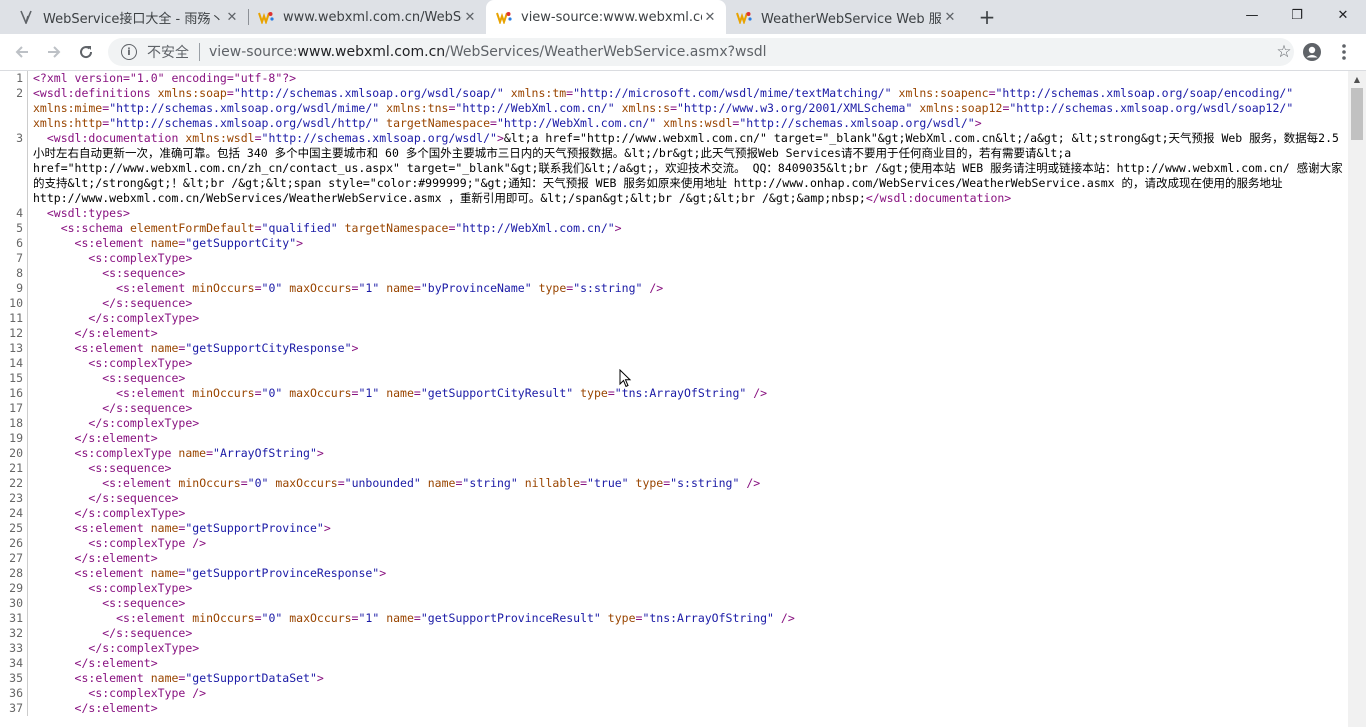  I want to click on new-tab-button: +, so click(987, 17).